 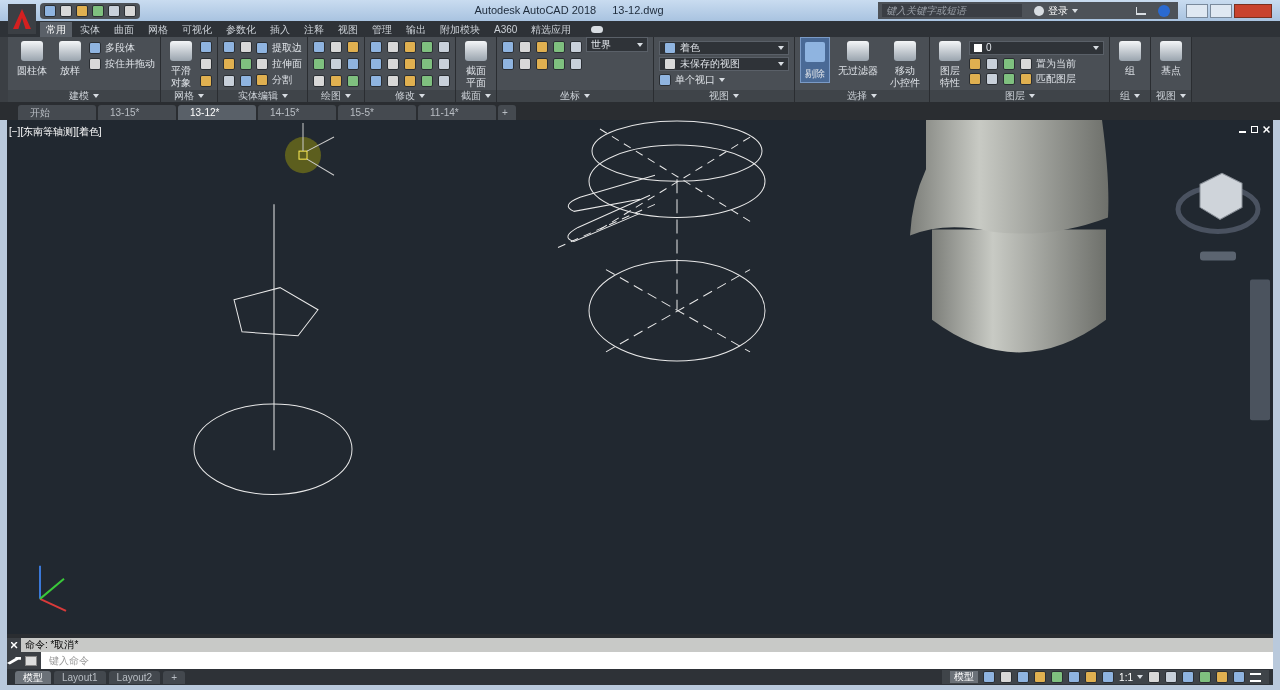 I want to click on ribbon-button: 分割, so click(x=279, y=79).